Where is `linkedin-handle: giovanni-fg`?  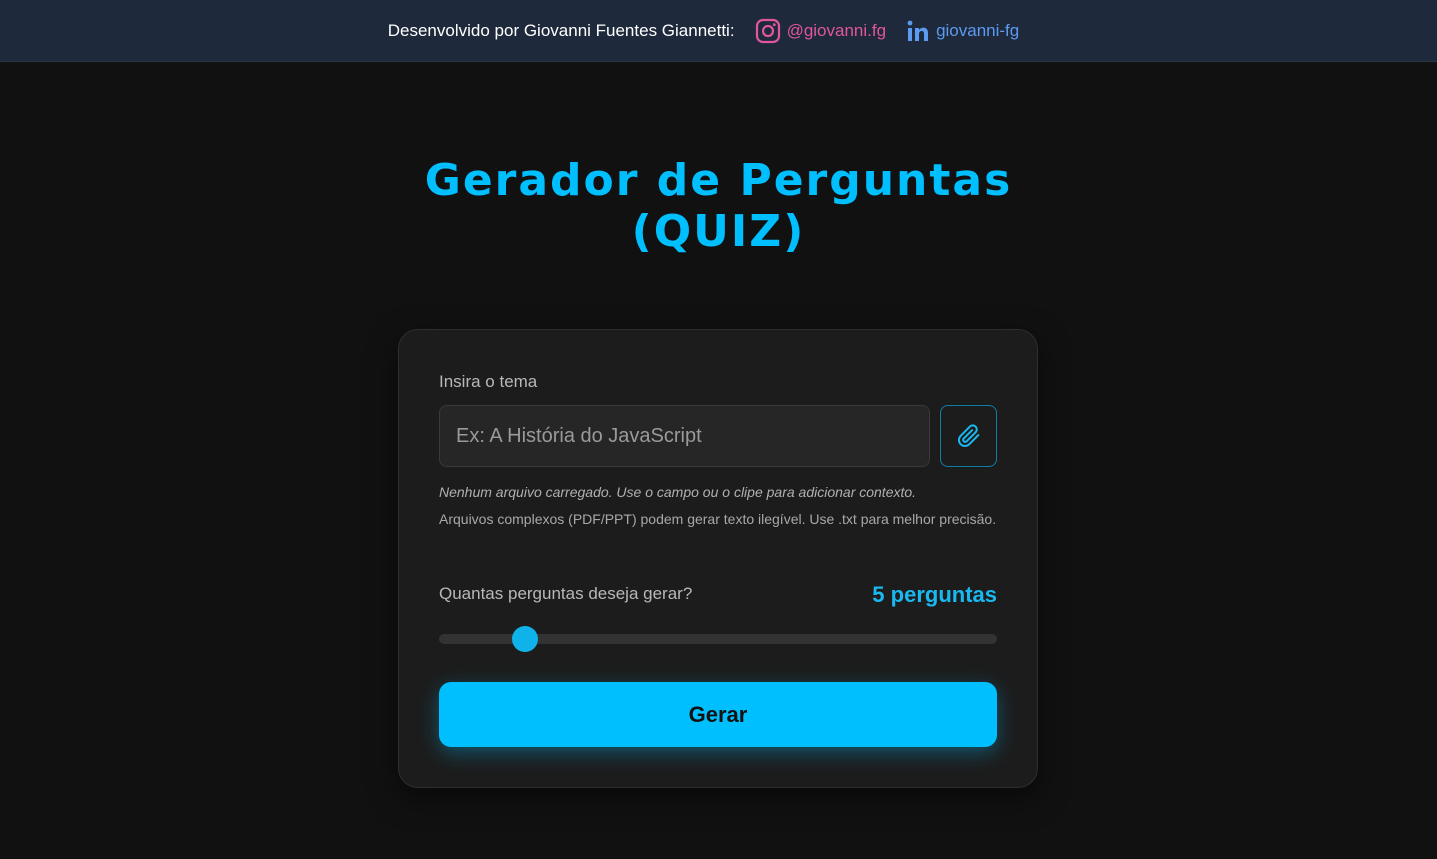 linkedin-handle: giovanni-fg is located at coordinates (978, 30).